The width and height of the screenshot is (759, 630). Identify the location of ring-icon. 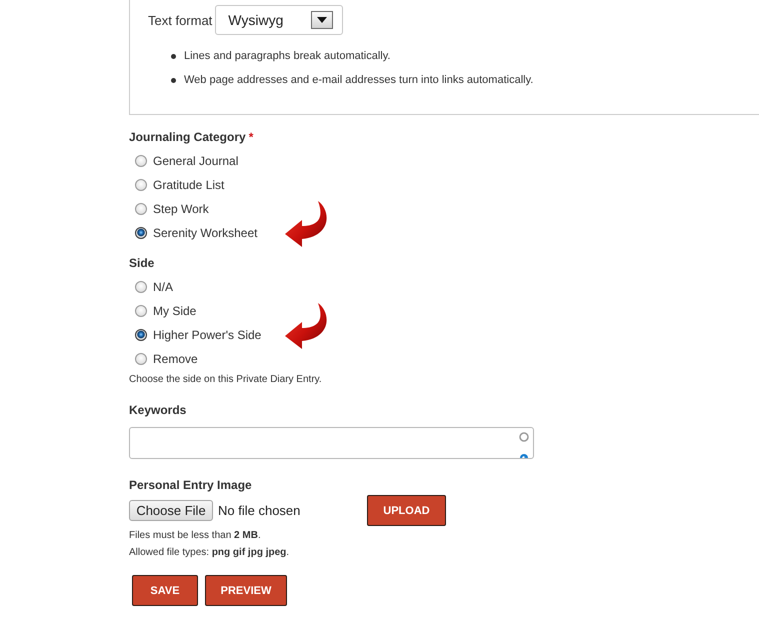
(524, 437).